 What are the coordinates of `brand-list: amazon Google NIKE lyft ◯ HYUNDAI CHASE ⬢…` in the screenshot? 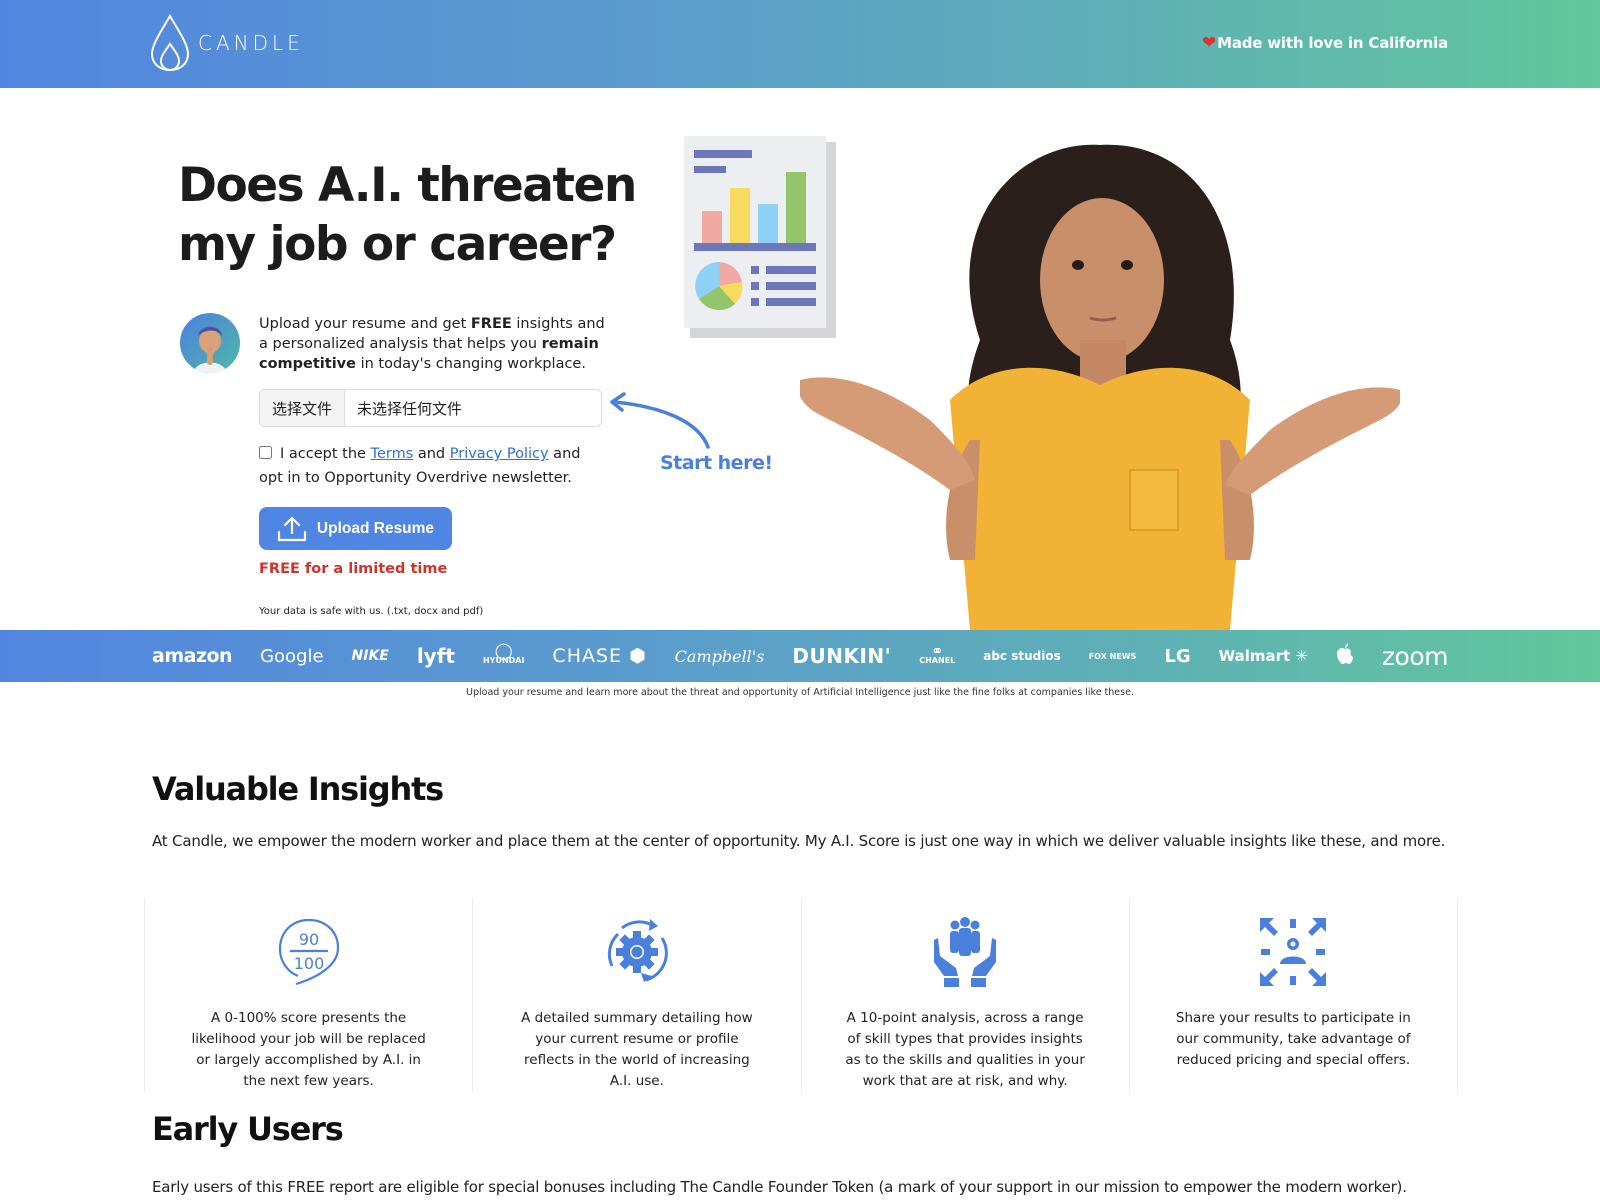 It's located at (800, 656).